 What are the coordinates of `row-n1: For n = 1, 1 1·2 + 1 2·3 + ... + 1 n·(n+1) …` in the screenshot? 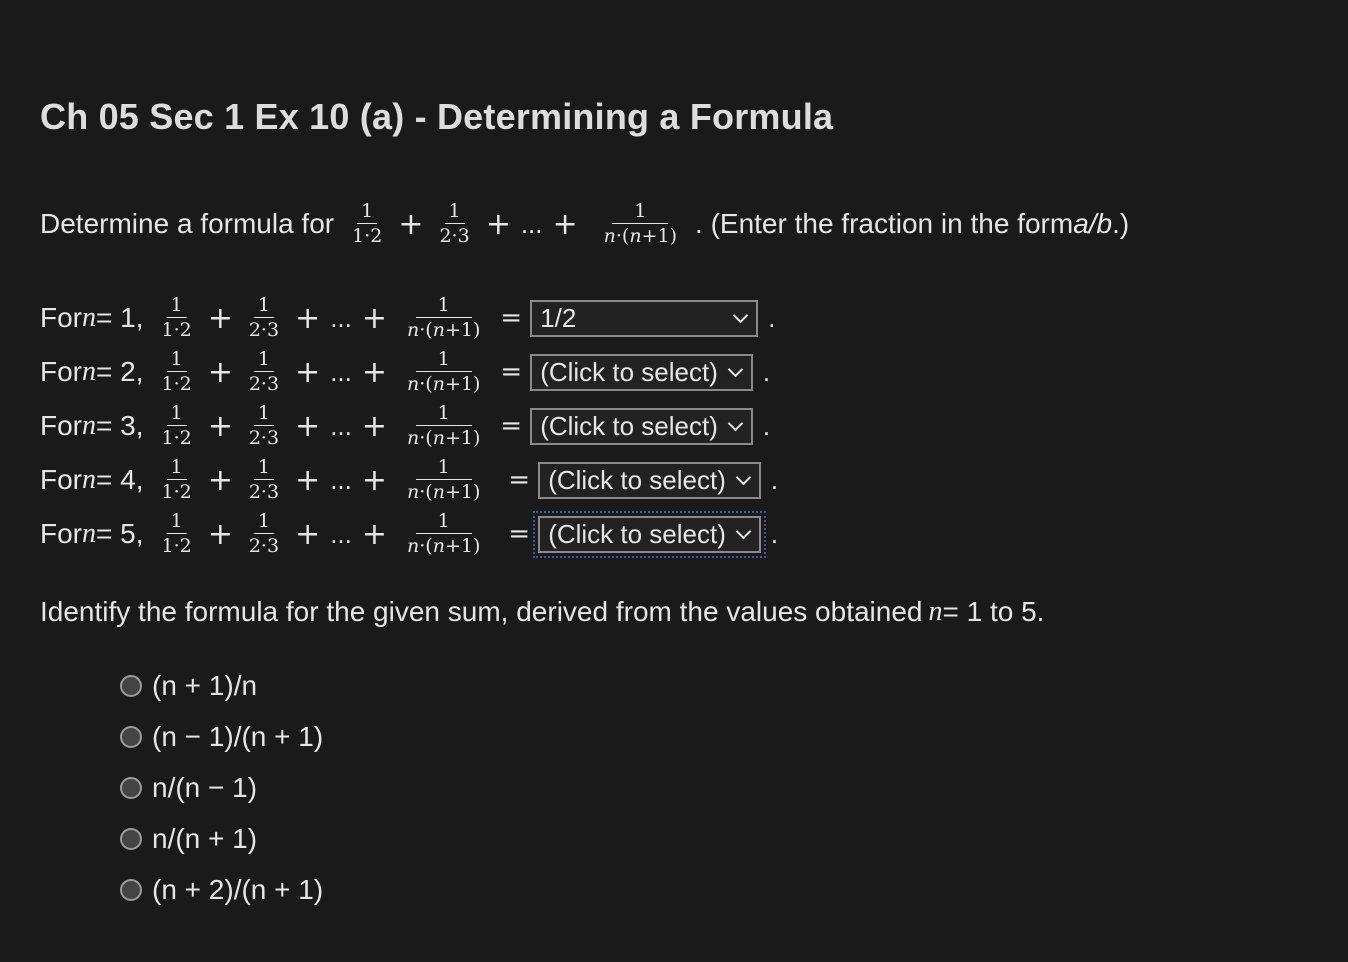 It's located at (408, 317).